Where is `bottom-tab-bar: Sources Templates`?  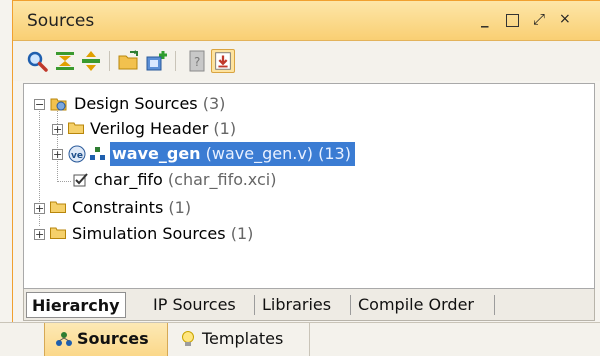
bottom-tab-bar: Sources Templates is located at coordinates (300, 339).